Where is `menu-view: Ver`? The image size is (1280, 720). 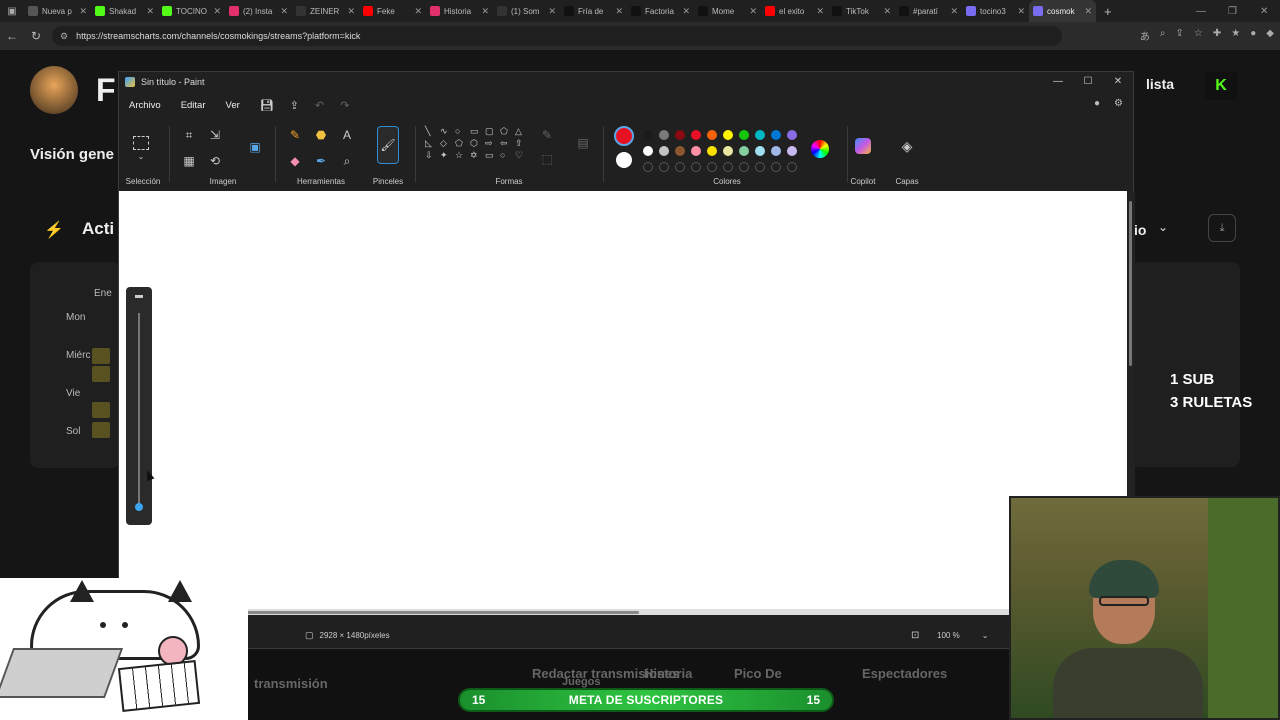 menu-view: Ver is located at coordinates (233, 105).